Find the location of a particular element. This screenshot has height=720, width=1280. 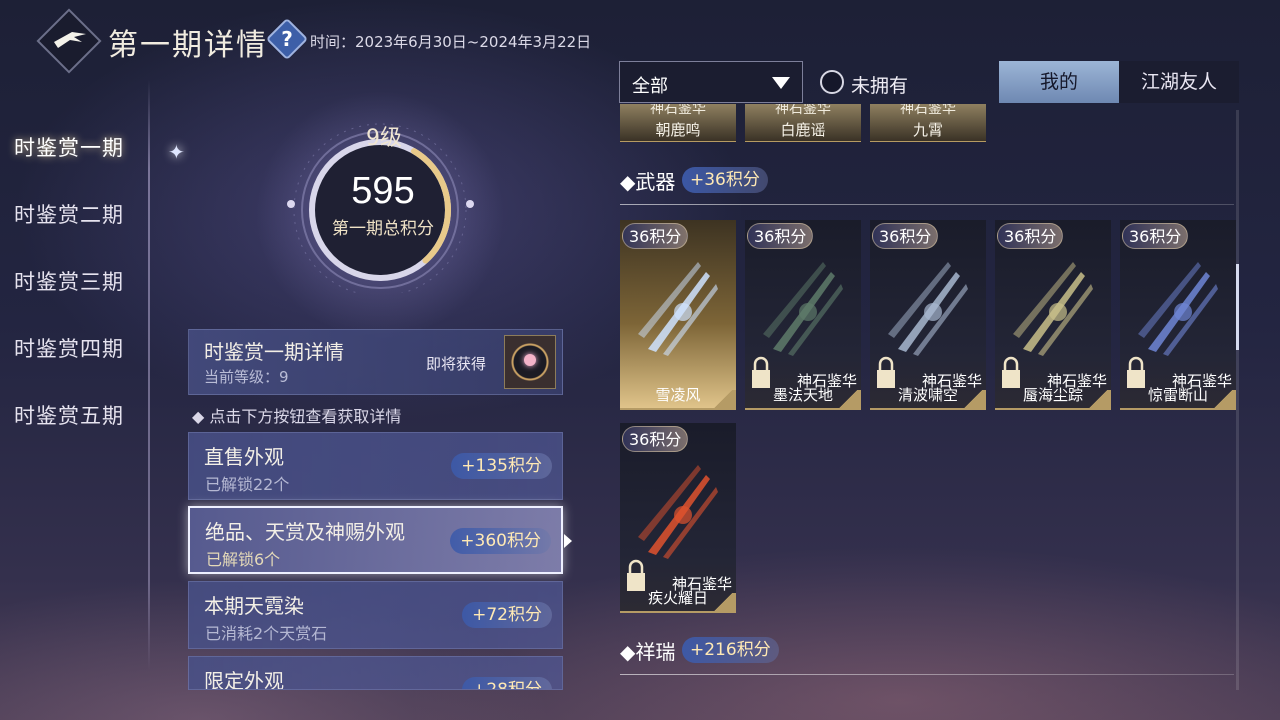

nav-item-period-3: 时鉴赏三期 is located at coordinates (69, 281).